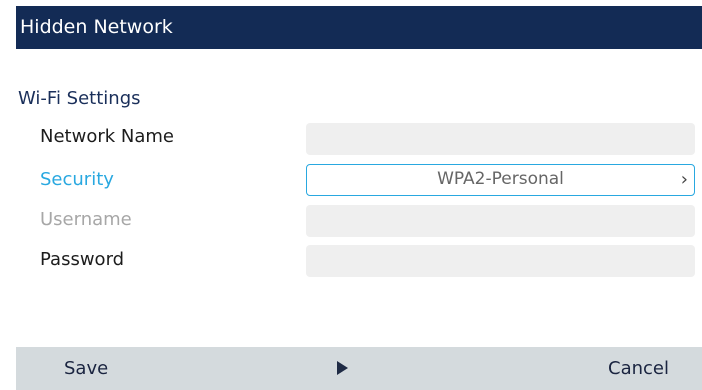 The image size is (702, 390). I want to click on security-label: Security, so click(77, 179).